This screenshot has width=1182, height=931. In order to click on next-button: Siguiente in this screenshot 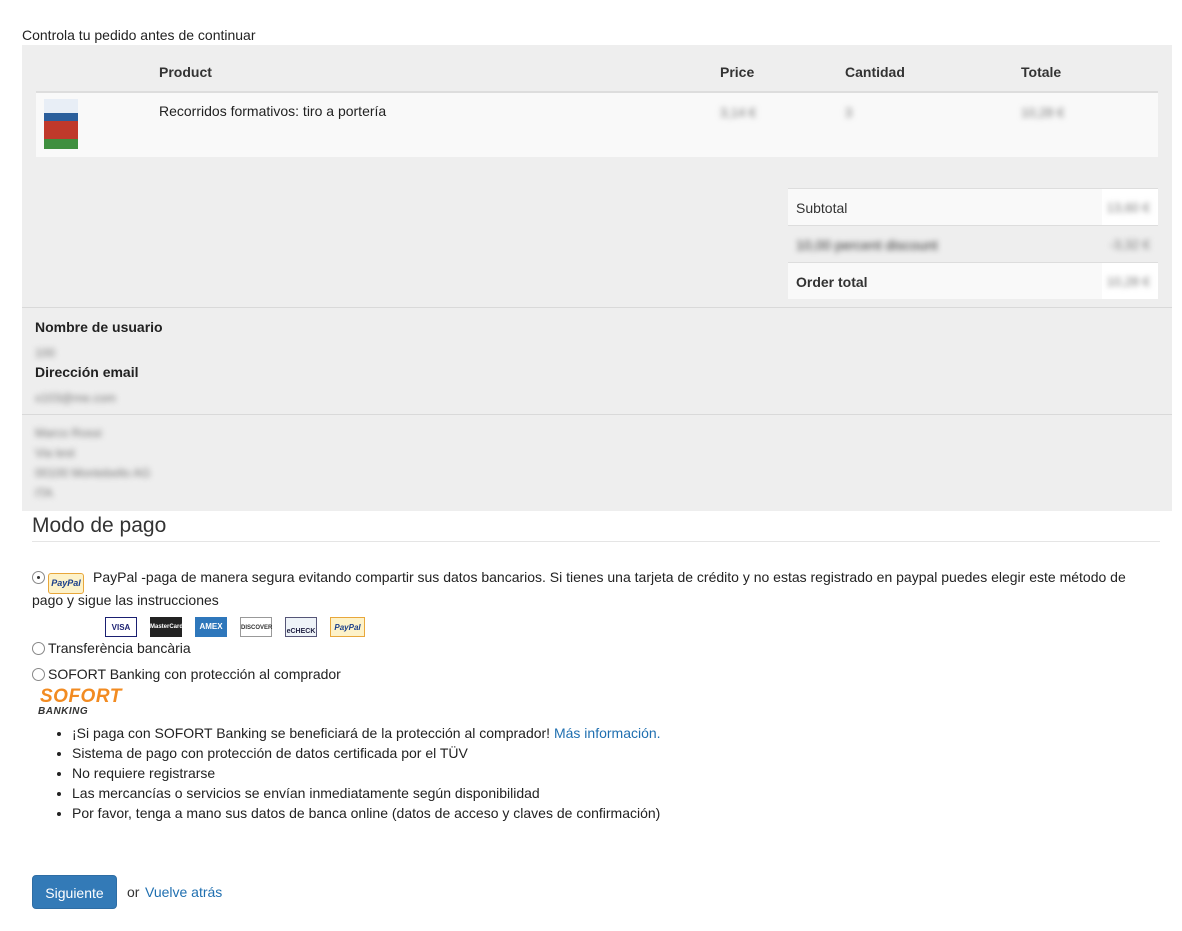, I will do `click(74, 892)`.